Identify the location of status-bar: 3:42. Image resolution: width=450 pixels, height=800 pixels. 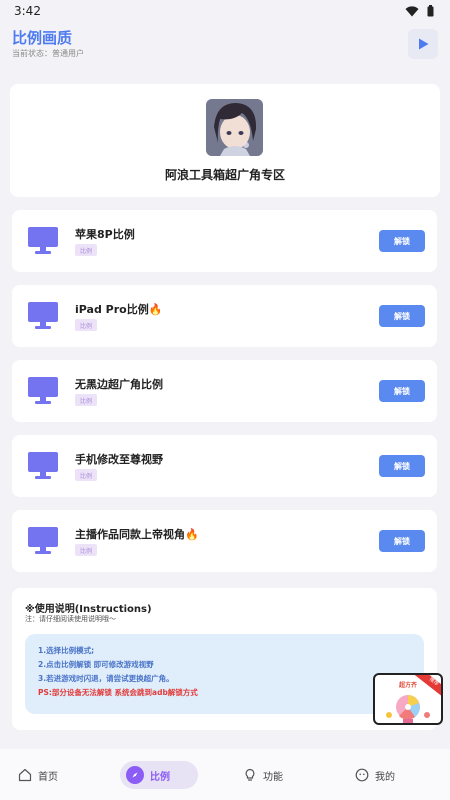
(225, 11).